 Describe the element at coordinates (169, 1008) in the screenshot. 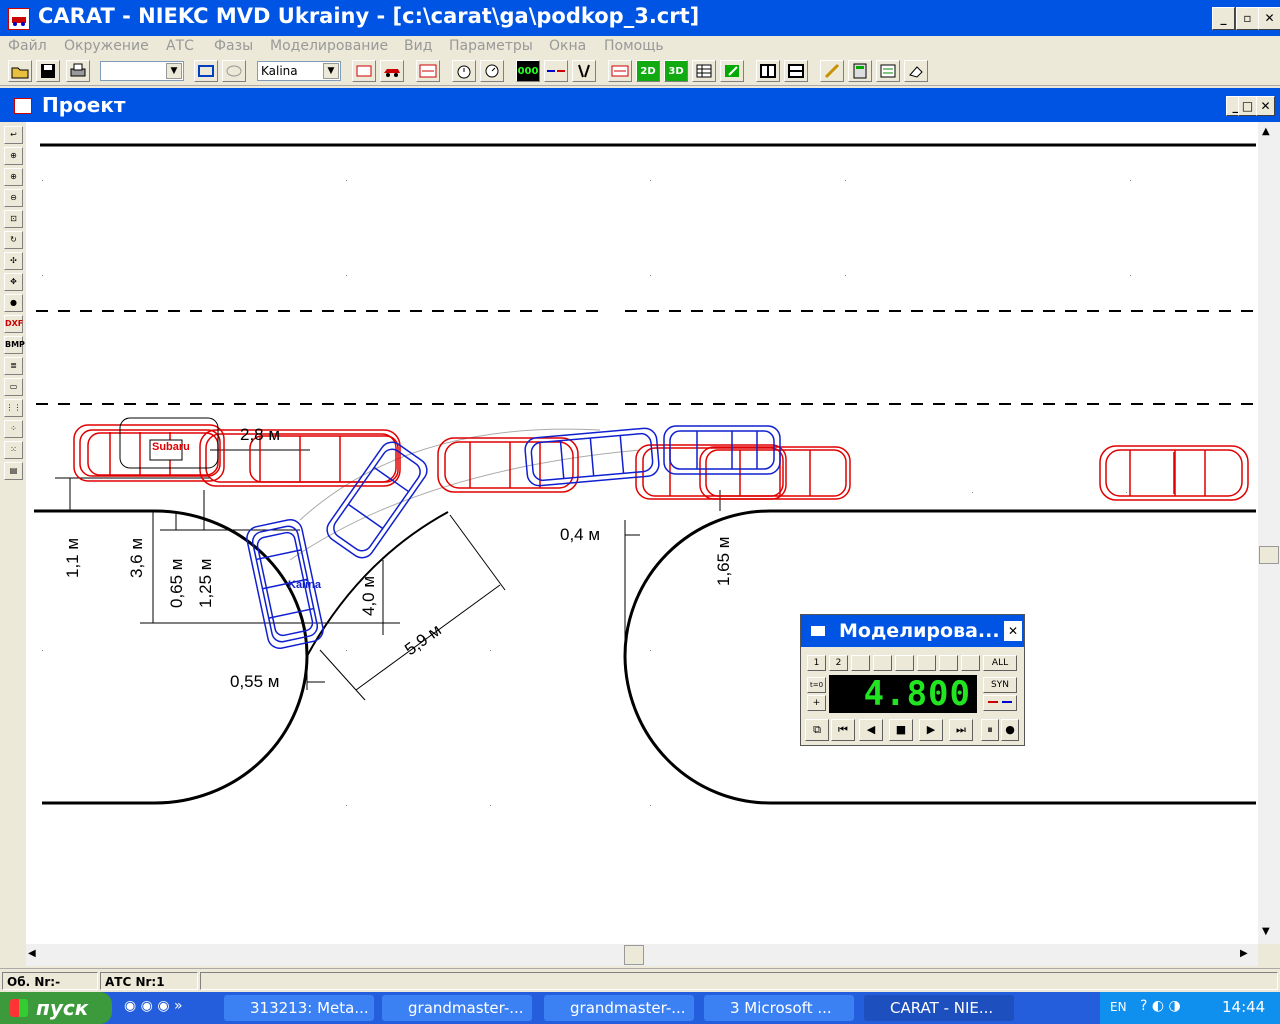

I see `quicklaunch-icons: ◉ ◉ ◉ »` at that location.